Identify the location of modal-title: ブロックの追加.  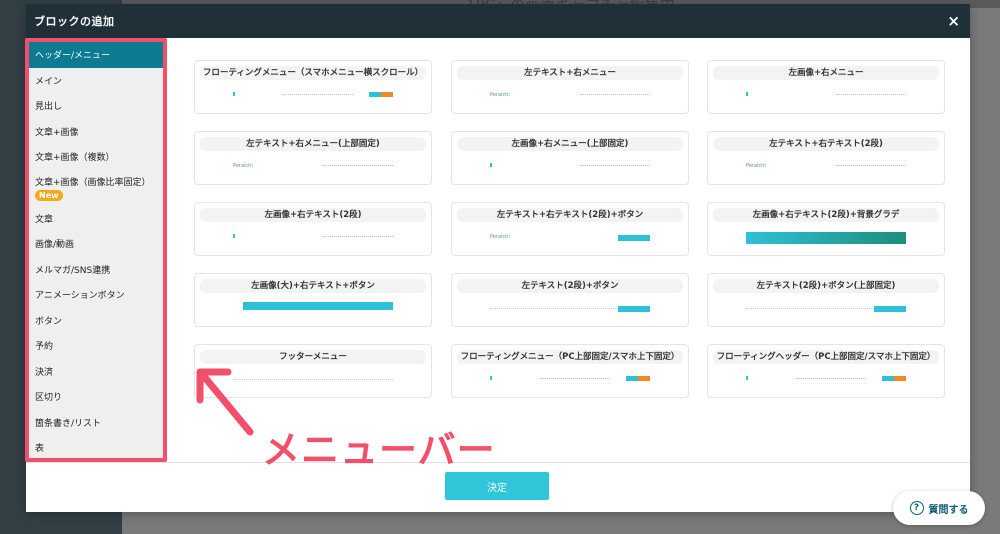
(74, 21).